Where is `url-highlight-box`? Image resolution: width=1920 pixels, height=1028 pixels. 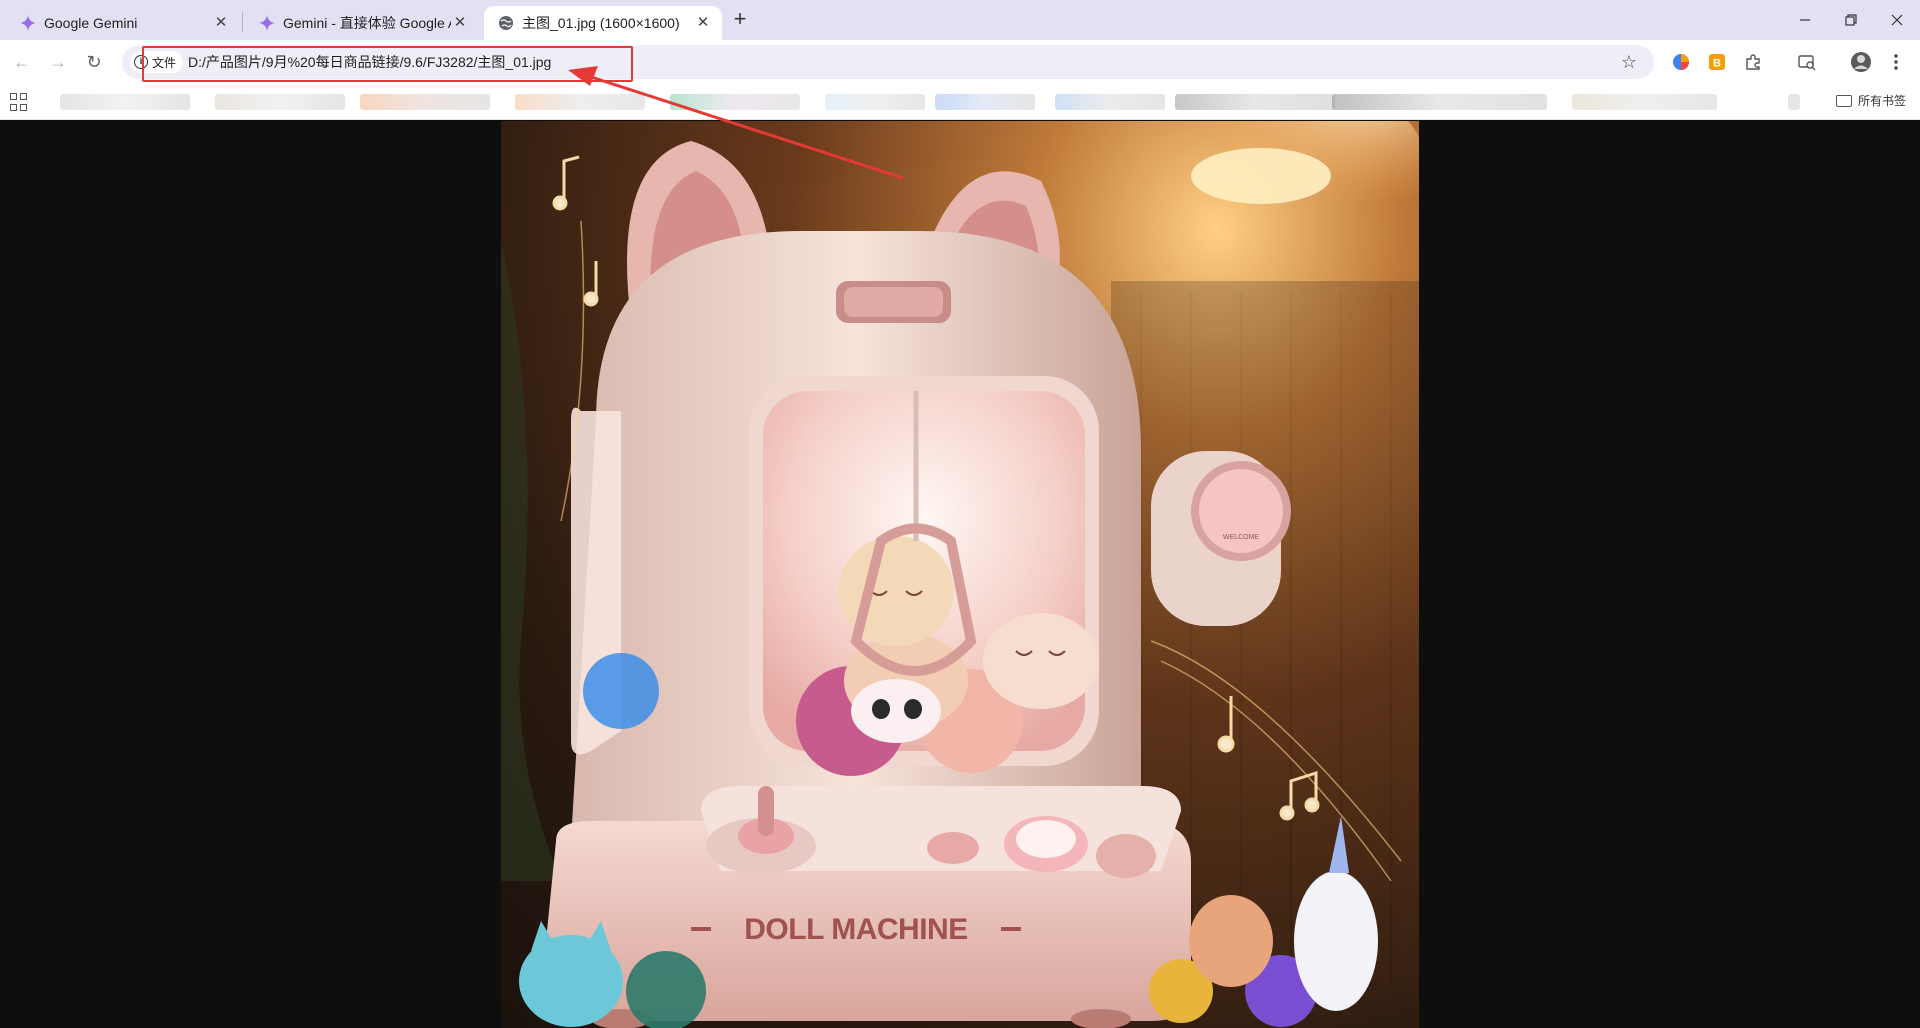 url-highlight-box is located at coordinates (387, 64).